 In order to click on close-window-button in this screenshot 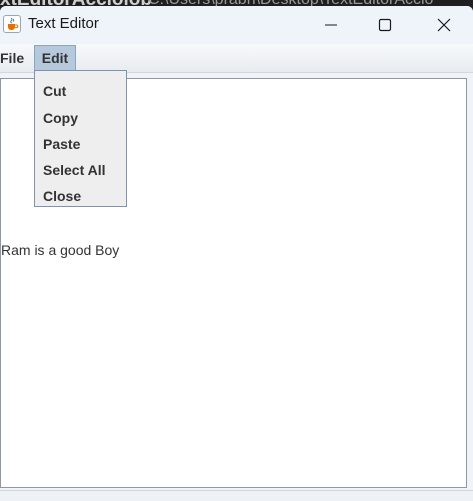, I will do `click(445, 25)`.